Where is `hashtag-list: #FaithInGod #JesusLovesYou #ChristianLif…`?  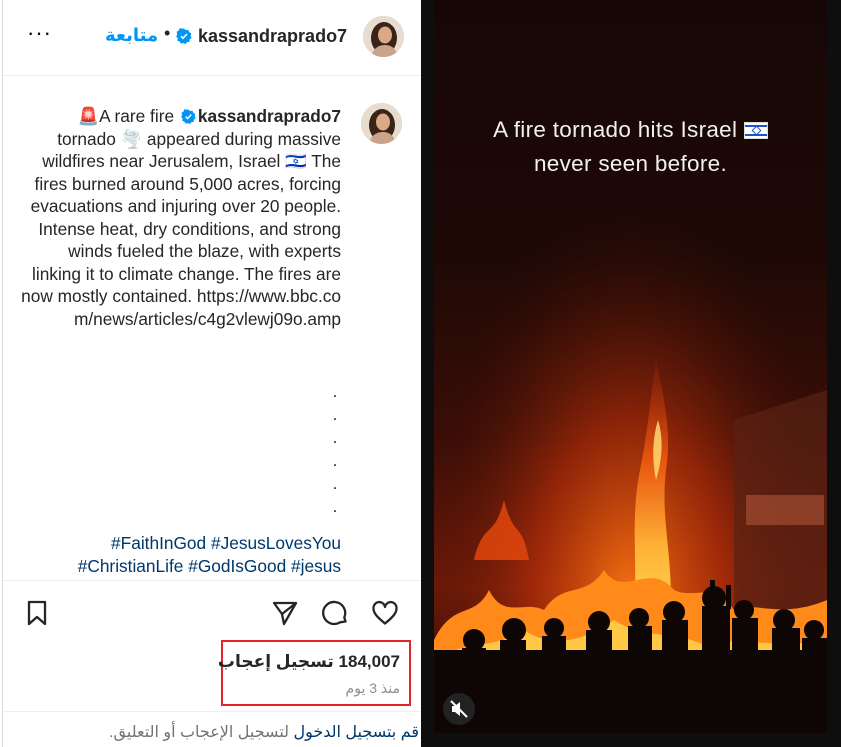 hashtag-list: #FaithInGod #JesusLovesYou #ChristianLif… is located at coordinates (181, 555).